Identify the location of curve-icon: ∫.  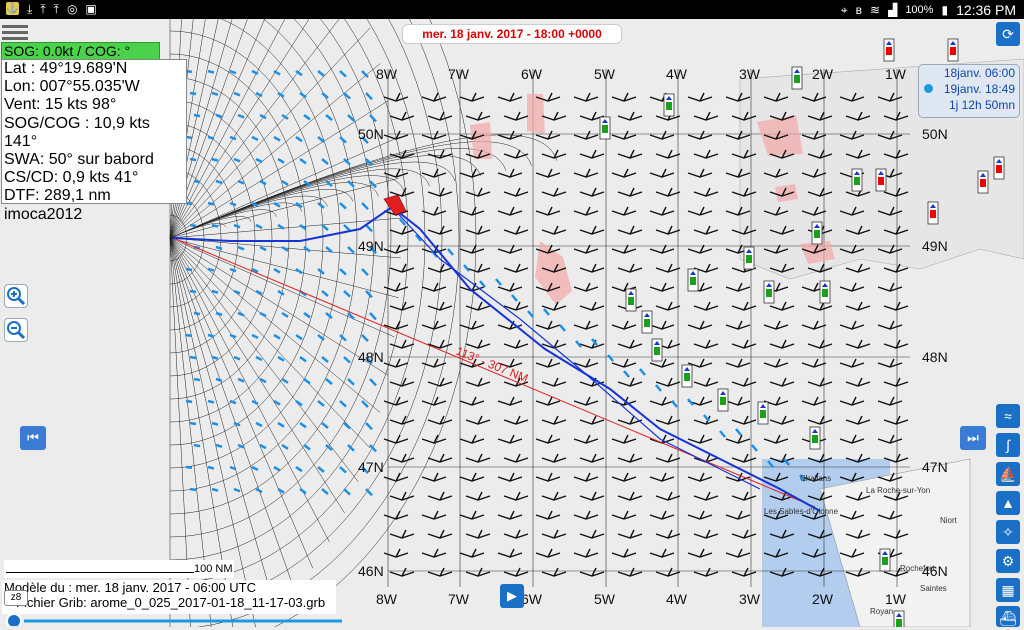
(1008, 445).